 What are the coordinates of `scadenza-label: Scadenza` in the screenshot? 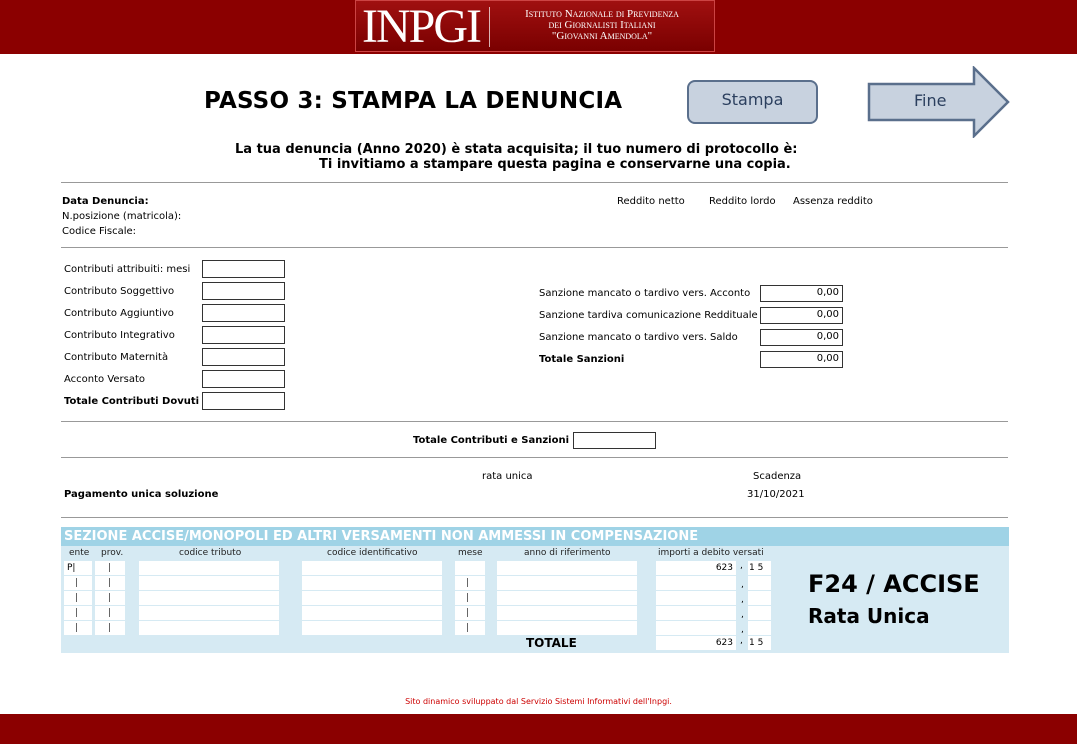 It's located at (777, 476).